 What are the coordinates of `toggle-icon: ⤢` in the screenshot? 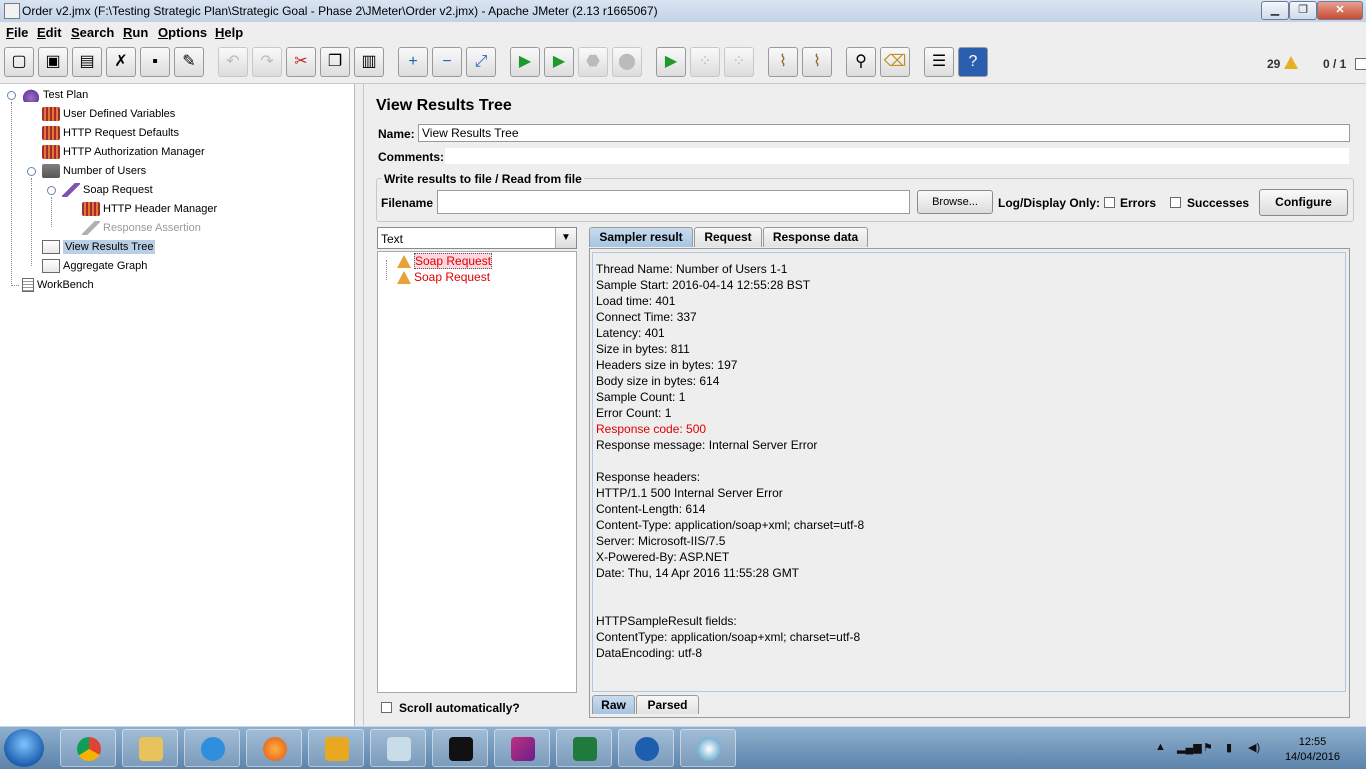 It's located at (481, 62).